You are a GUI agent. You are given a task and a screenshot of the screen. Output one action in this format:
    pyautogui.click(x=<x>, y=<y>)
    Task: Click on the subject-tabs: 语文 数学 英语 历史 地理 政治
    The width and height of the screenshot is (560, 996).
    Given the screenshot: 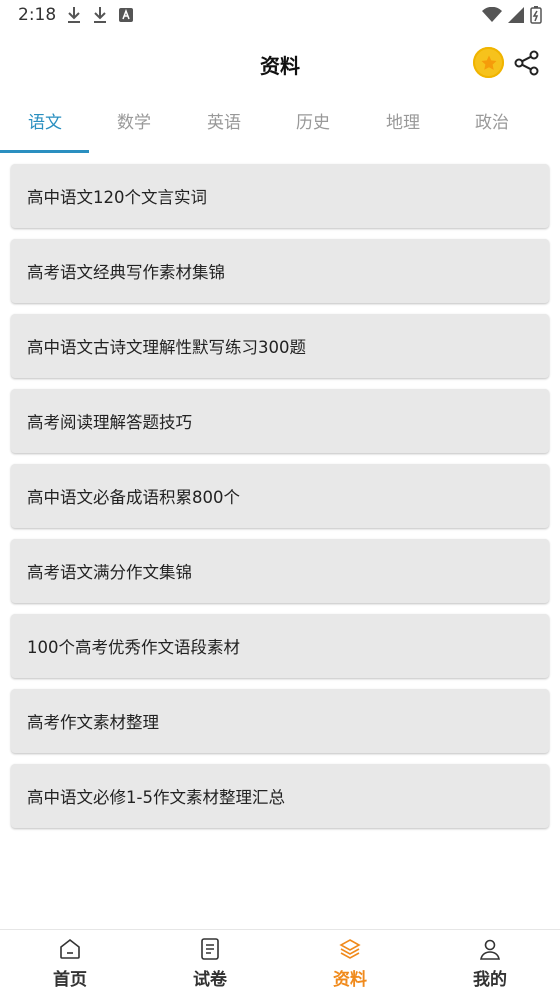 What is the action you would take?
    pyautogui.click(x=280, y=126)
    